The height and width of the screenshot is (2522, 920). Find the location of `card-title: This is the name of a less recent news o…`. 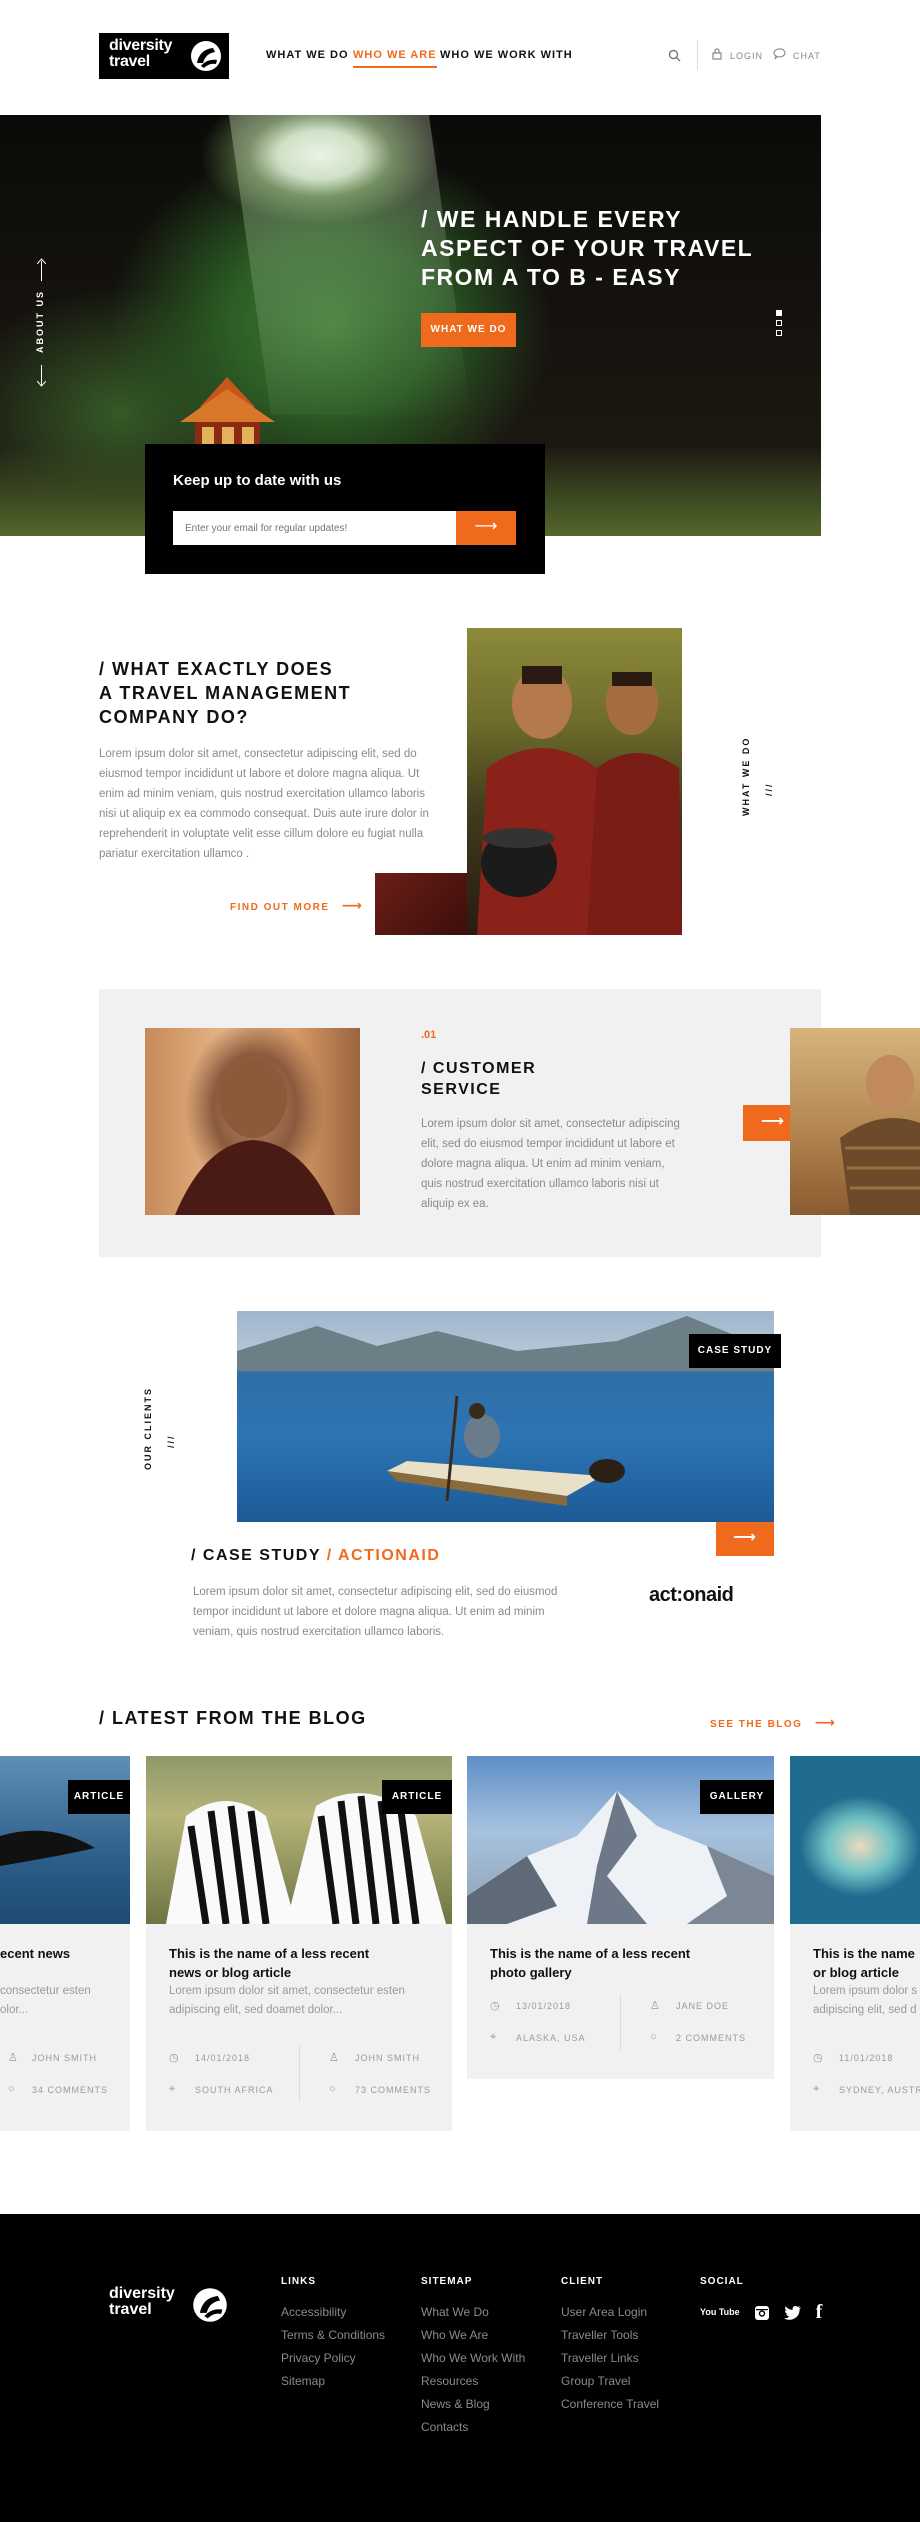

card-title: This is the name of a less recent news o… is located at coordinates (304, 1963).